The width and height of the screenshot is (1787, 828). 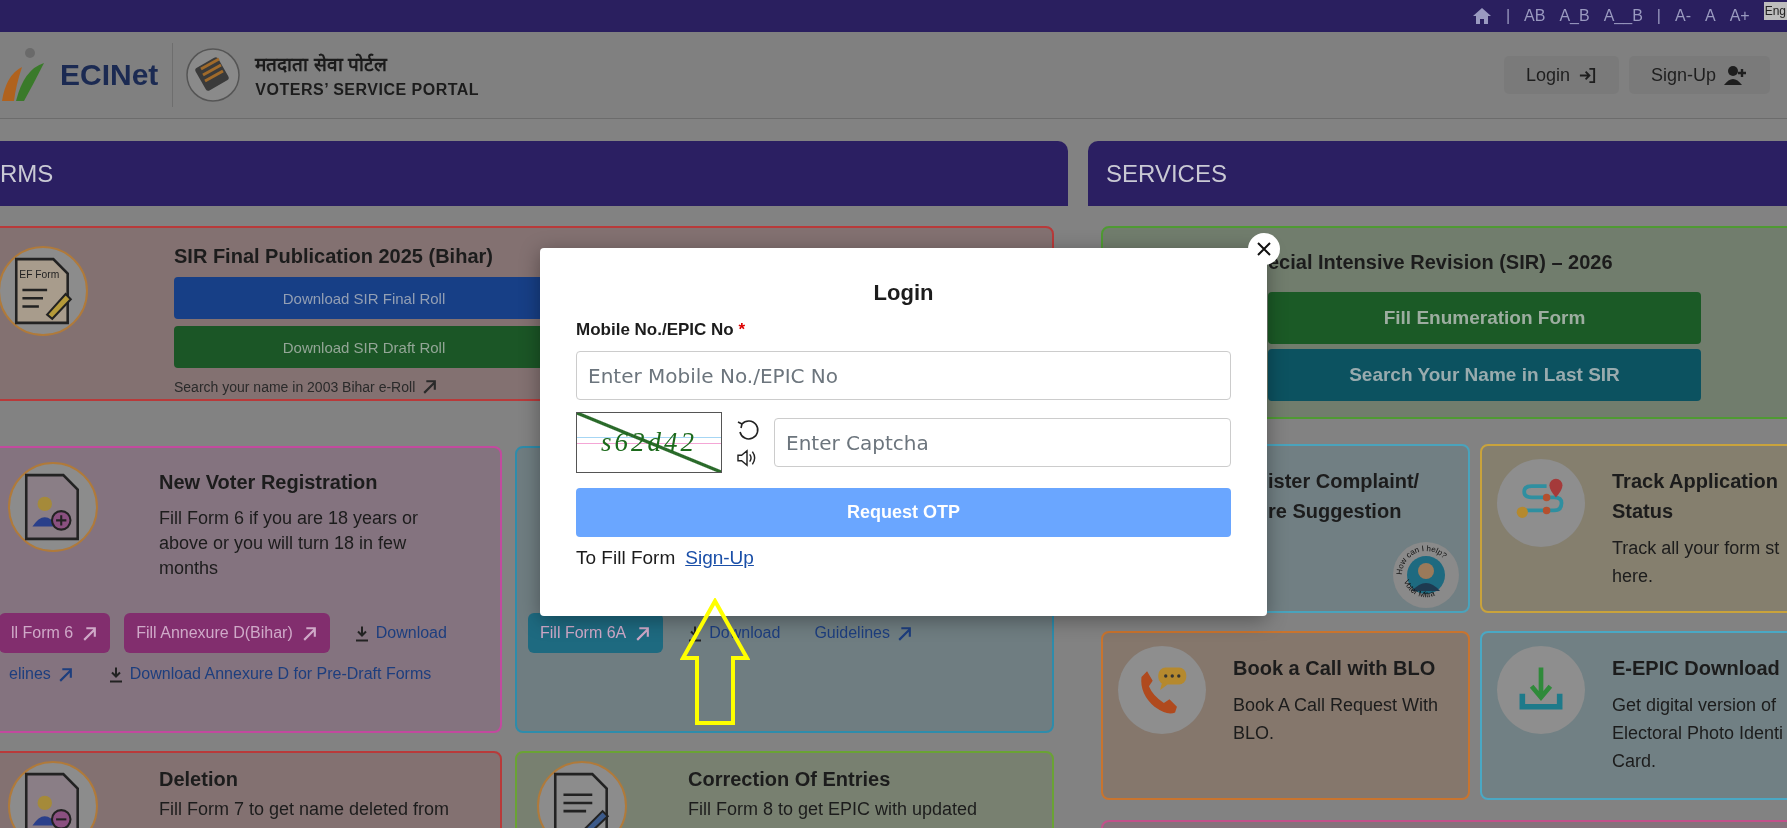 What do you see at coordinates (227, 633) in the screenshot?
I see `form-button: Fill Annexure D(Bihar)` at bounding box center [227, 633].